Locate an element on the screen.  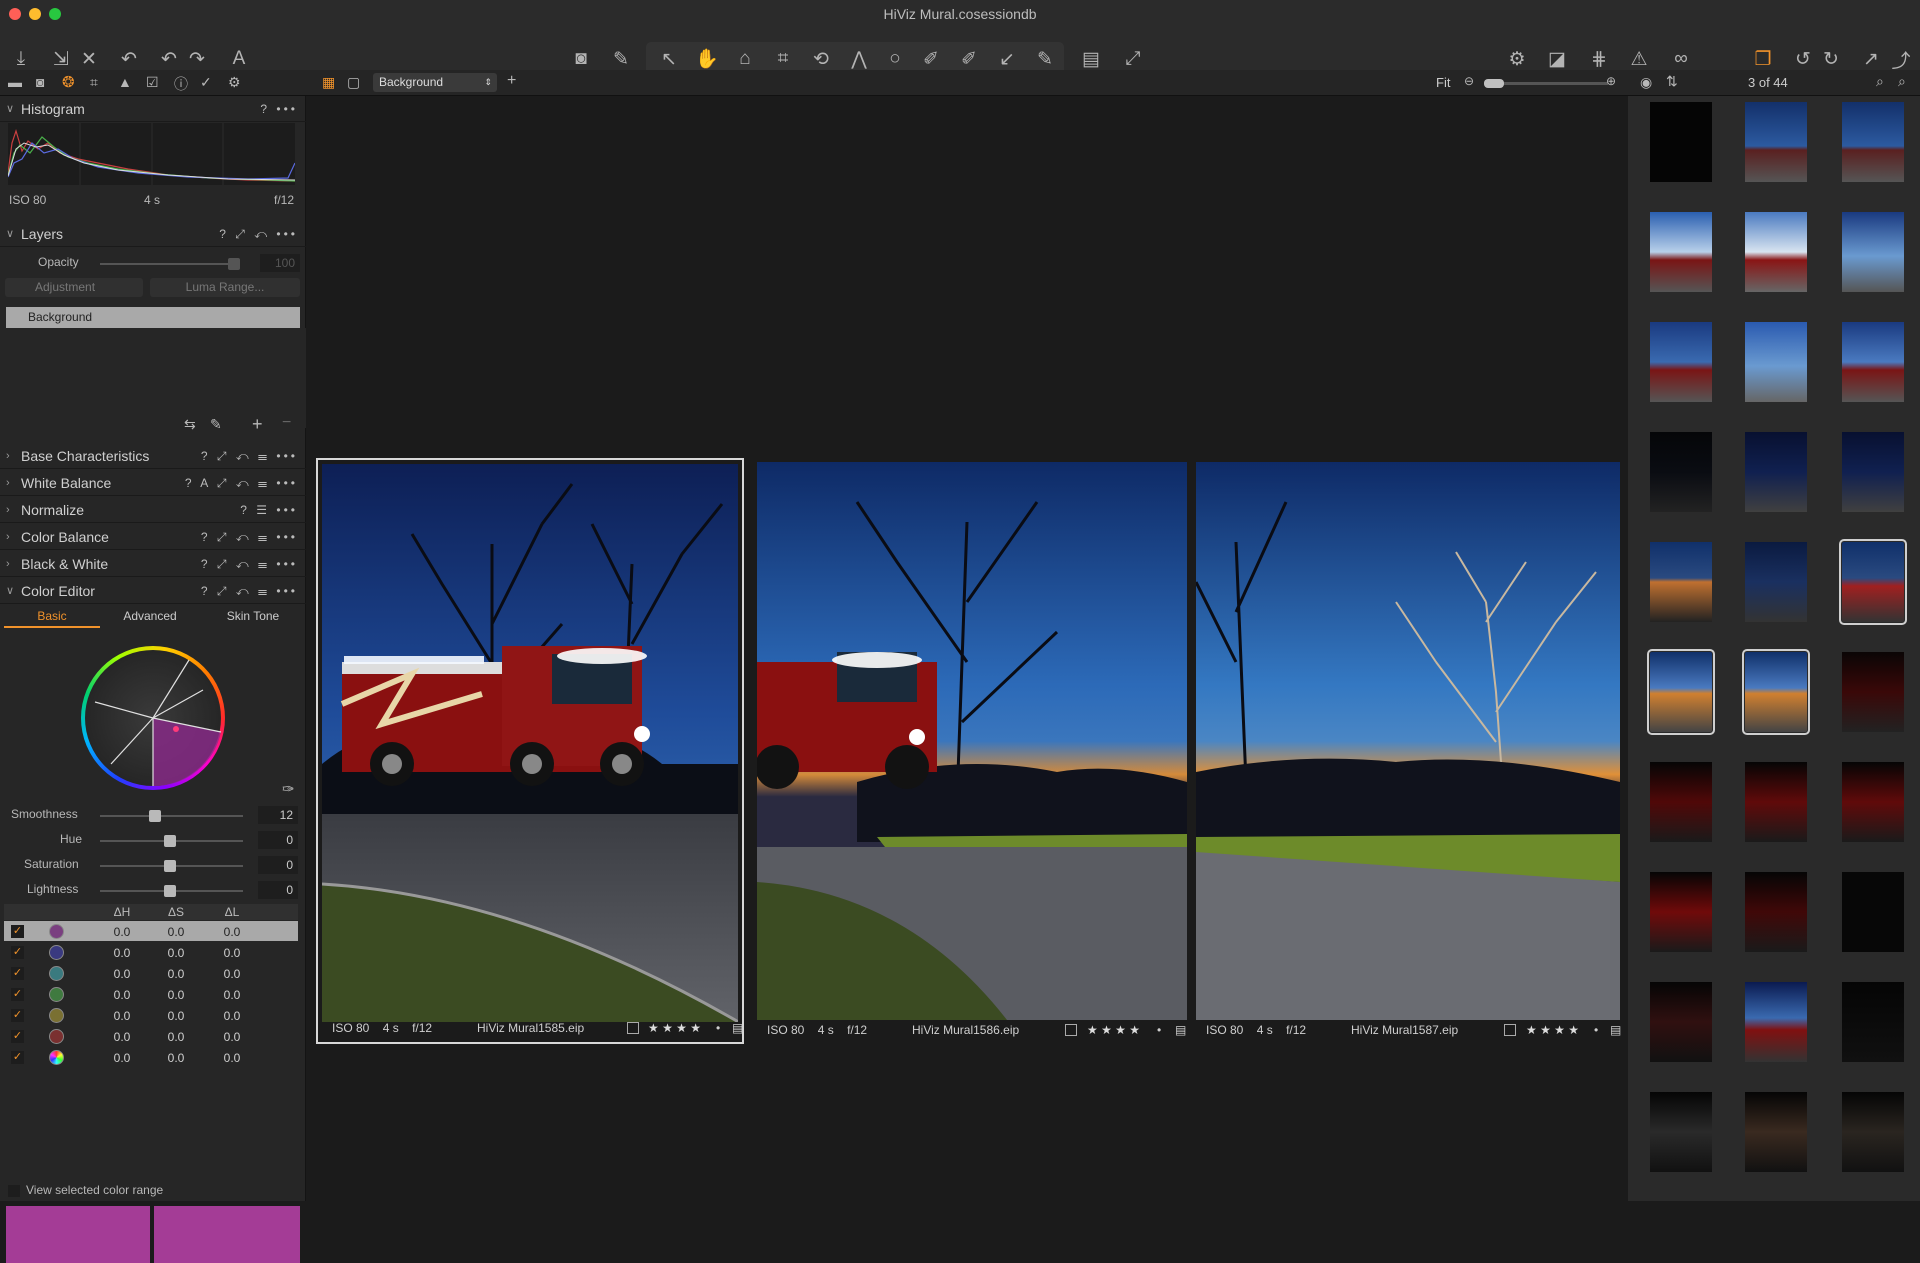
zoom-window-button is located at coordinates (55, 14).